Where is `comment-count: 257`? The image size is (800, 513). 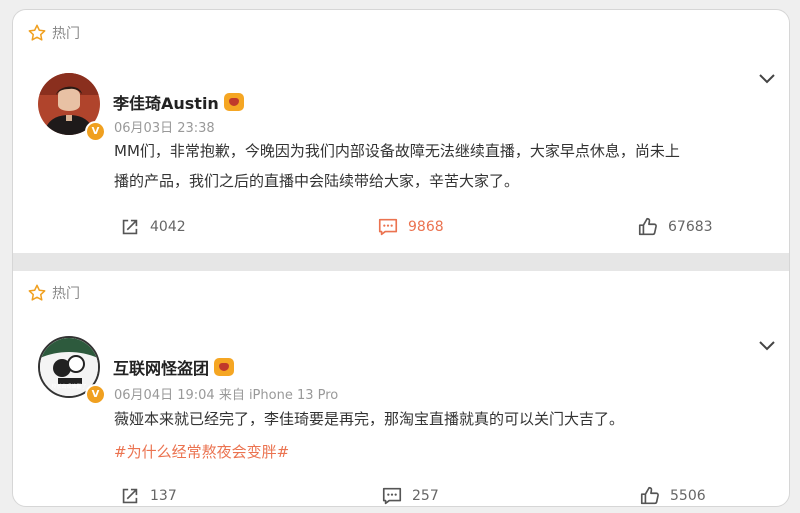
comment-count: 257 is located at coordinates (425, 496).